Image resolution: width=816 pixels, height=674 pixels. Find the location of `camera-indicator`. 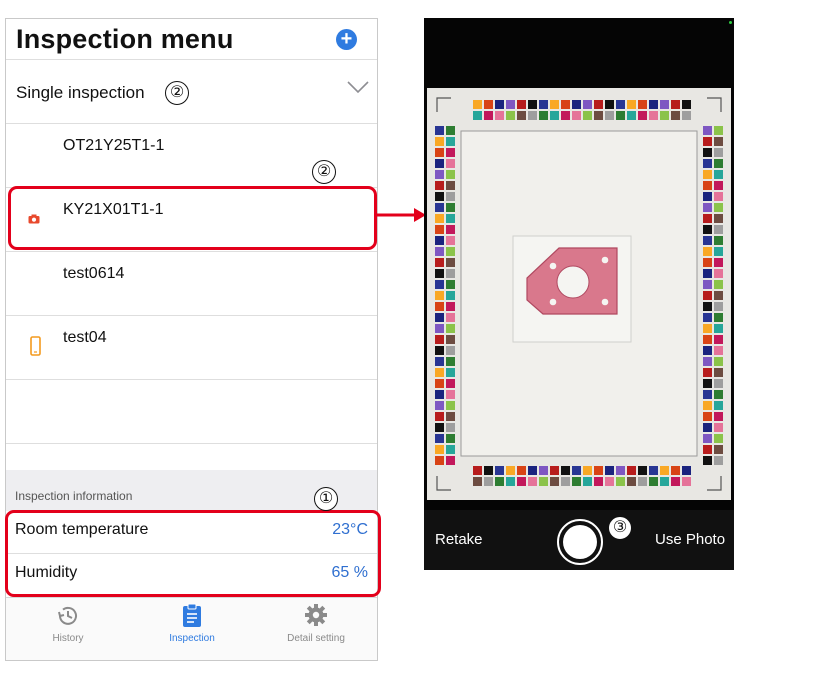

camera-indicator is located at coordinates (730, 22).